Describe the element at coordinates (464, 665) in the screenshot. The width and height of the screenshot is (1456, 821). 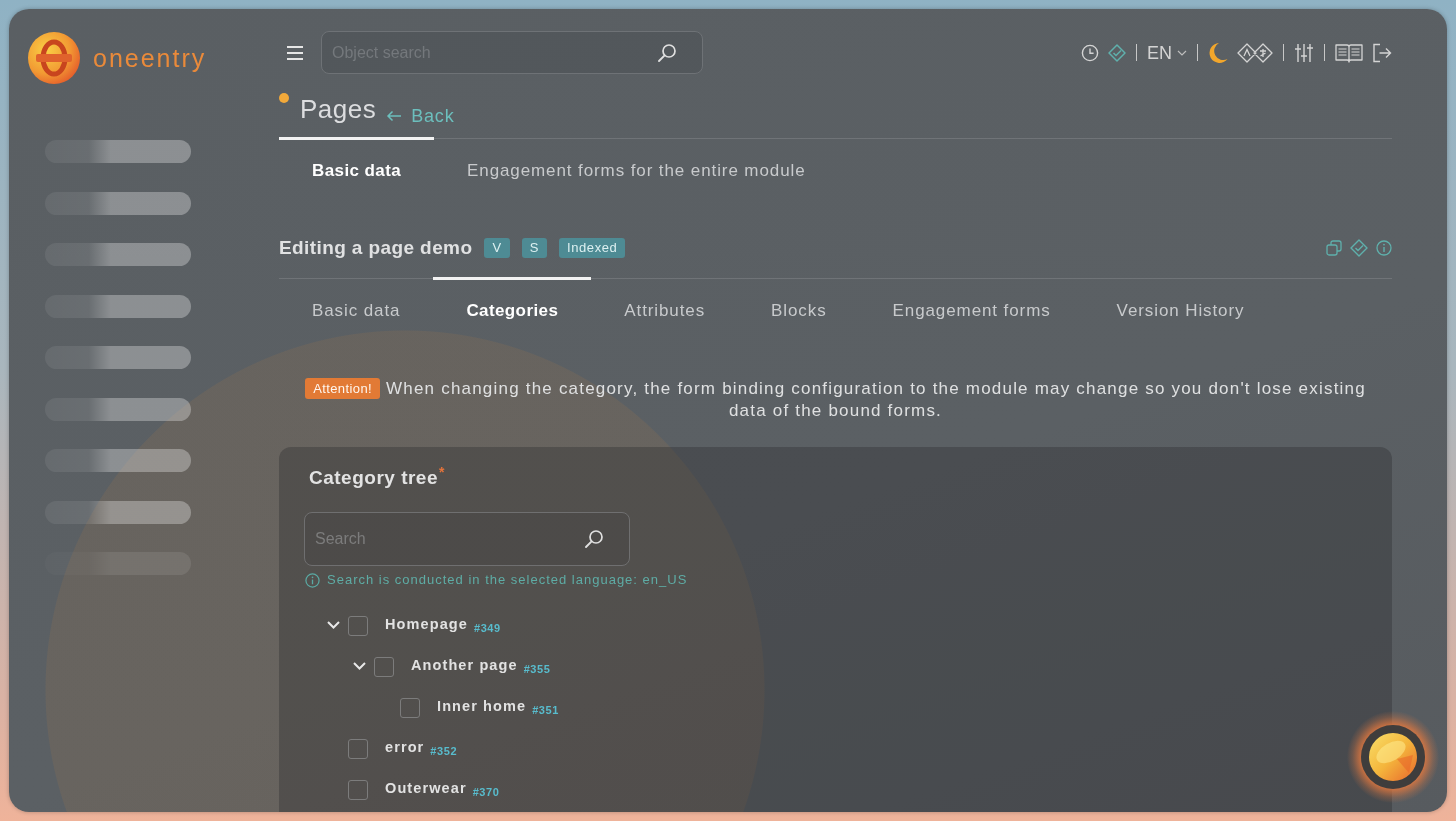
I see `category-name: Another page` at that location.